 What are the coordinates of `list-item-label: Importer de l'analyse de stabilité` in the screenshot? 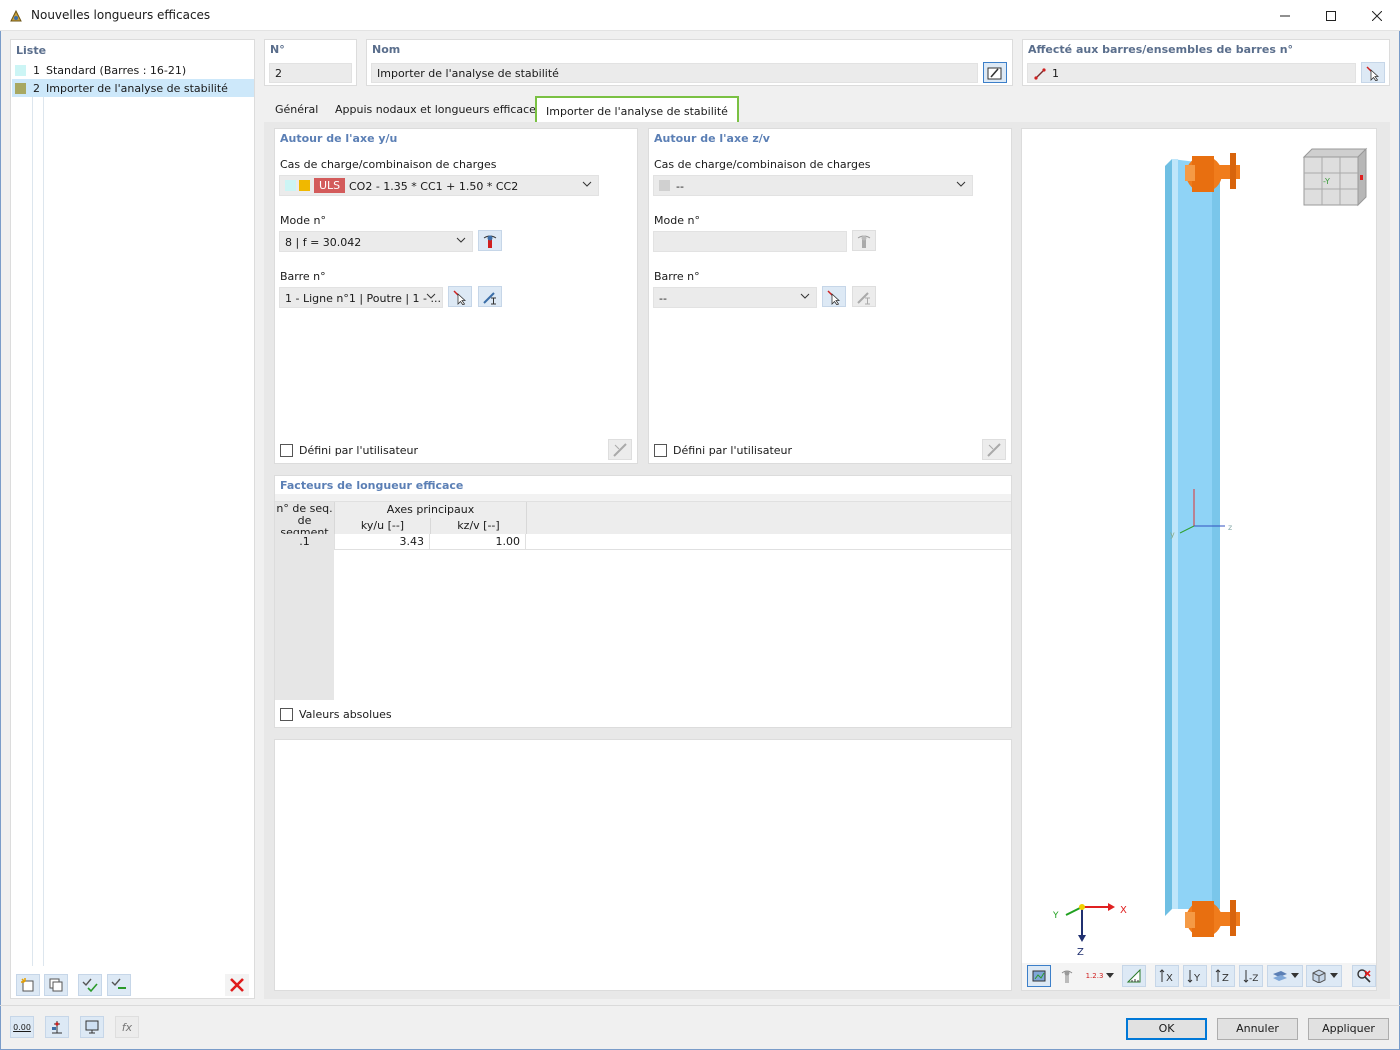 It's located at (137, 88).